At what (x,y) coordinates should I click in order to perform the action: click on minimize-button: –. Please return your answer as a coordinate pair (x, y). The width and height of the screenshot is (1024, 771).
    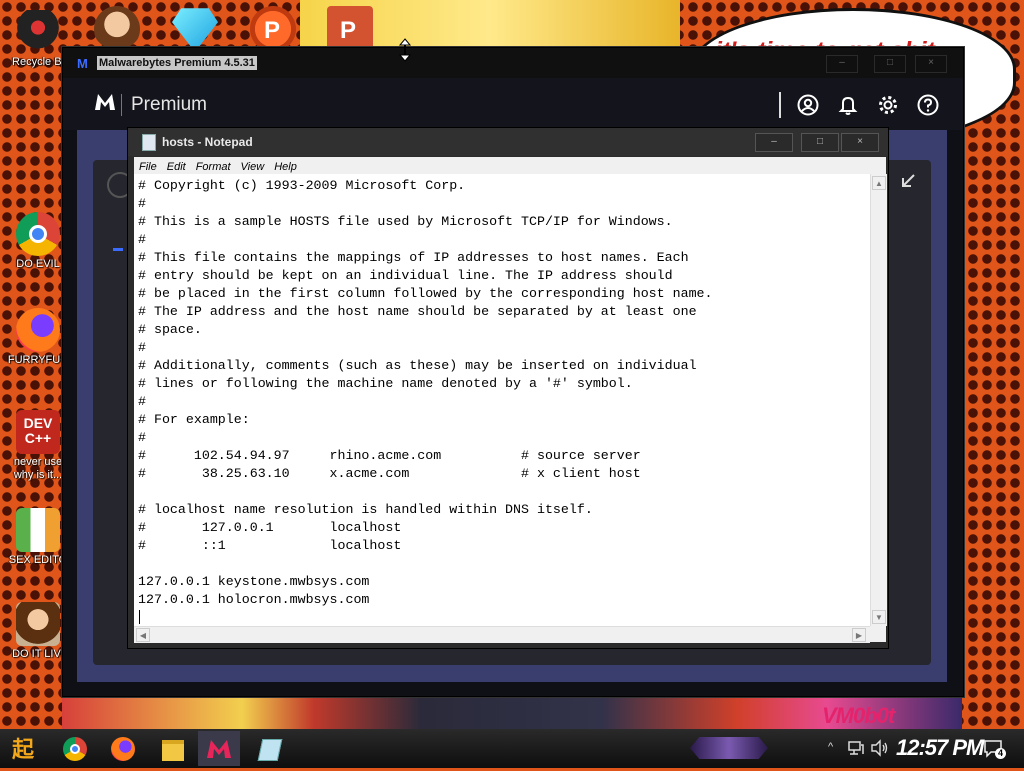
    Looking at the image, I should click on (842, 64).